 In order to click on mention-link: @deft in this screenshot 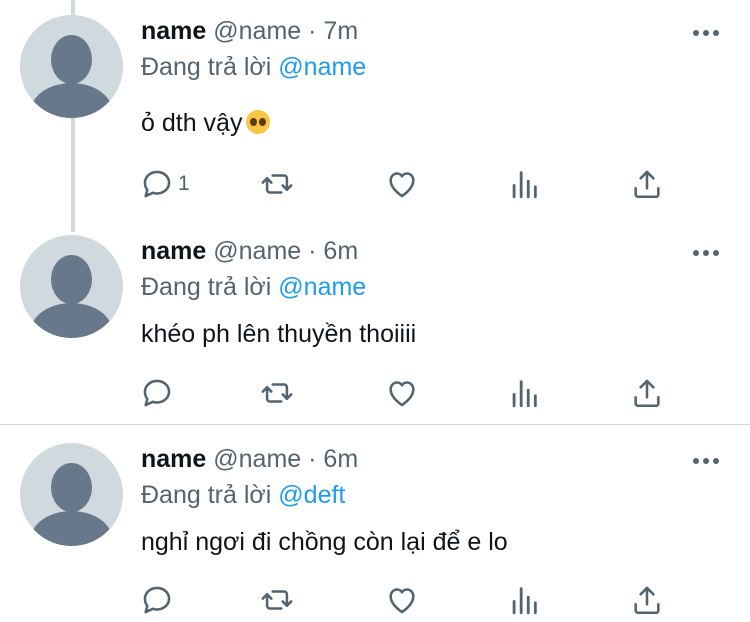, I will do `click(311, 495)`.